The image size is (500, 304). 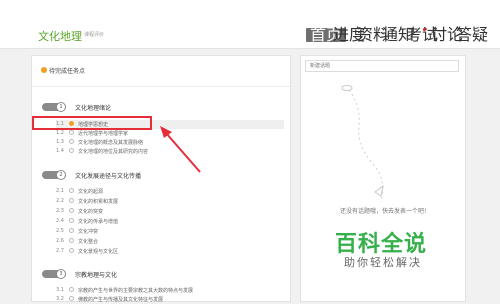 I want to click on empty-state-illustration-icon, so click(x=362, y=144).